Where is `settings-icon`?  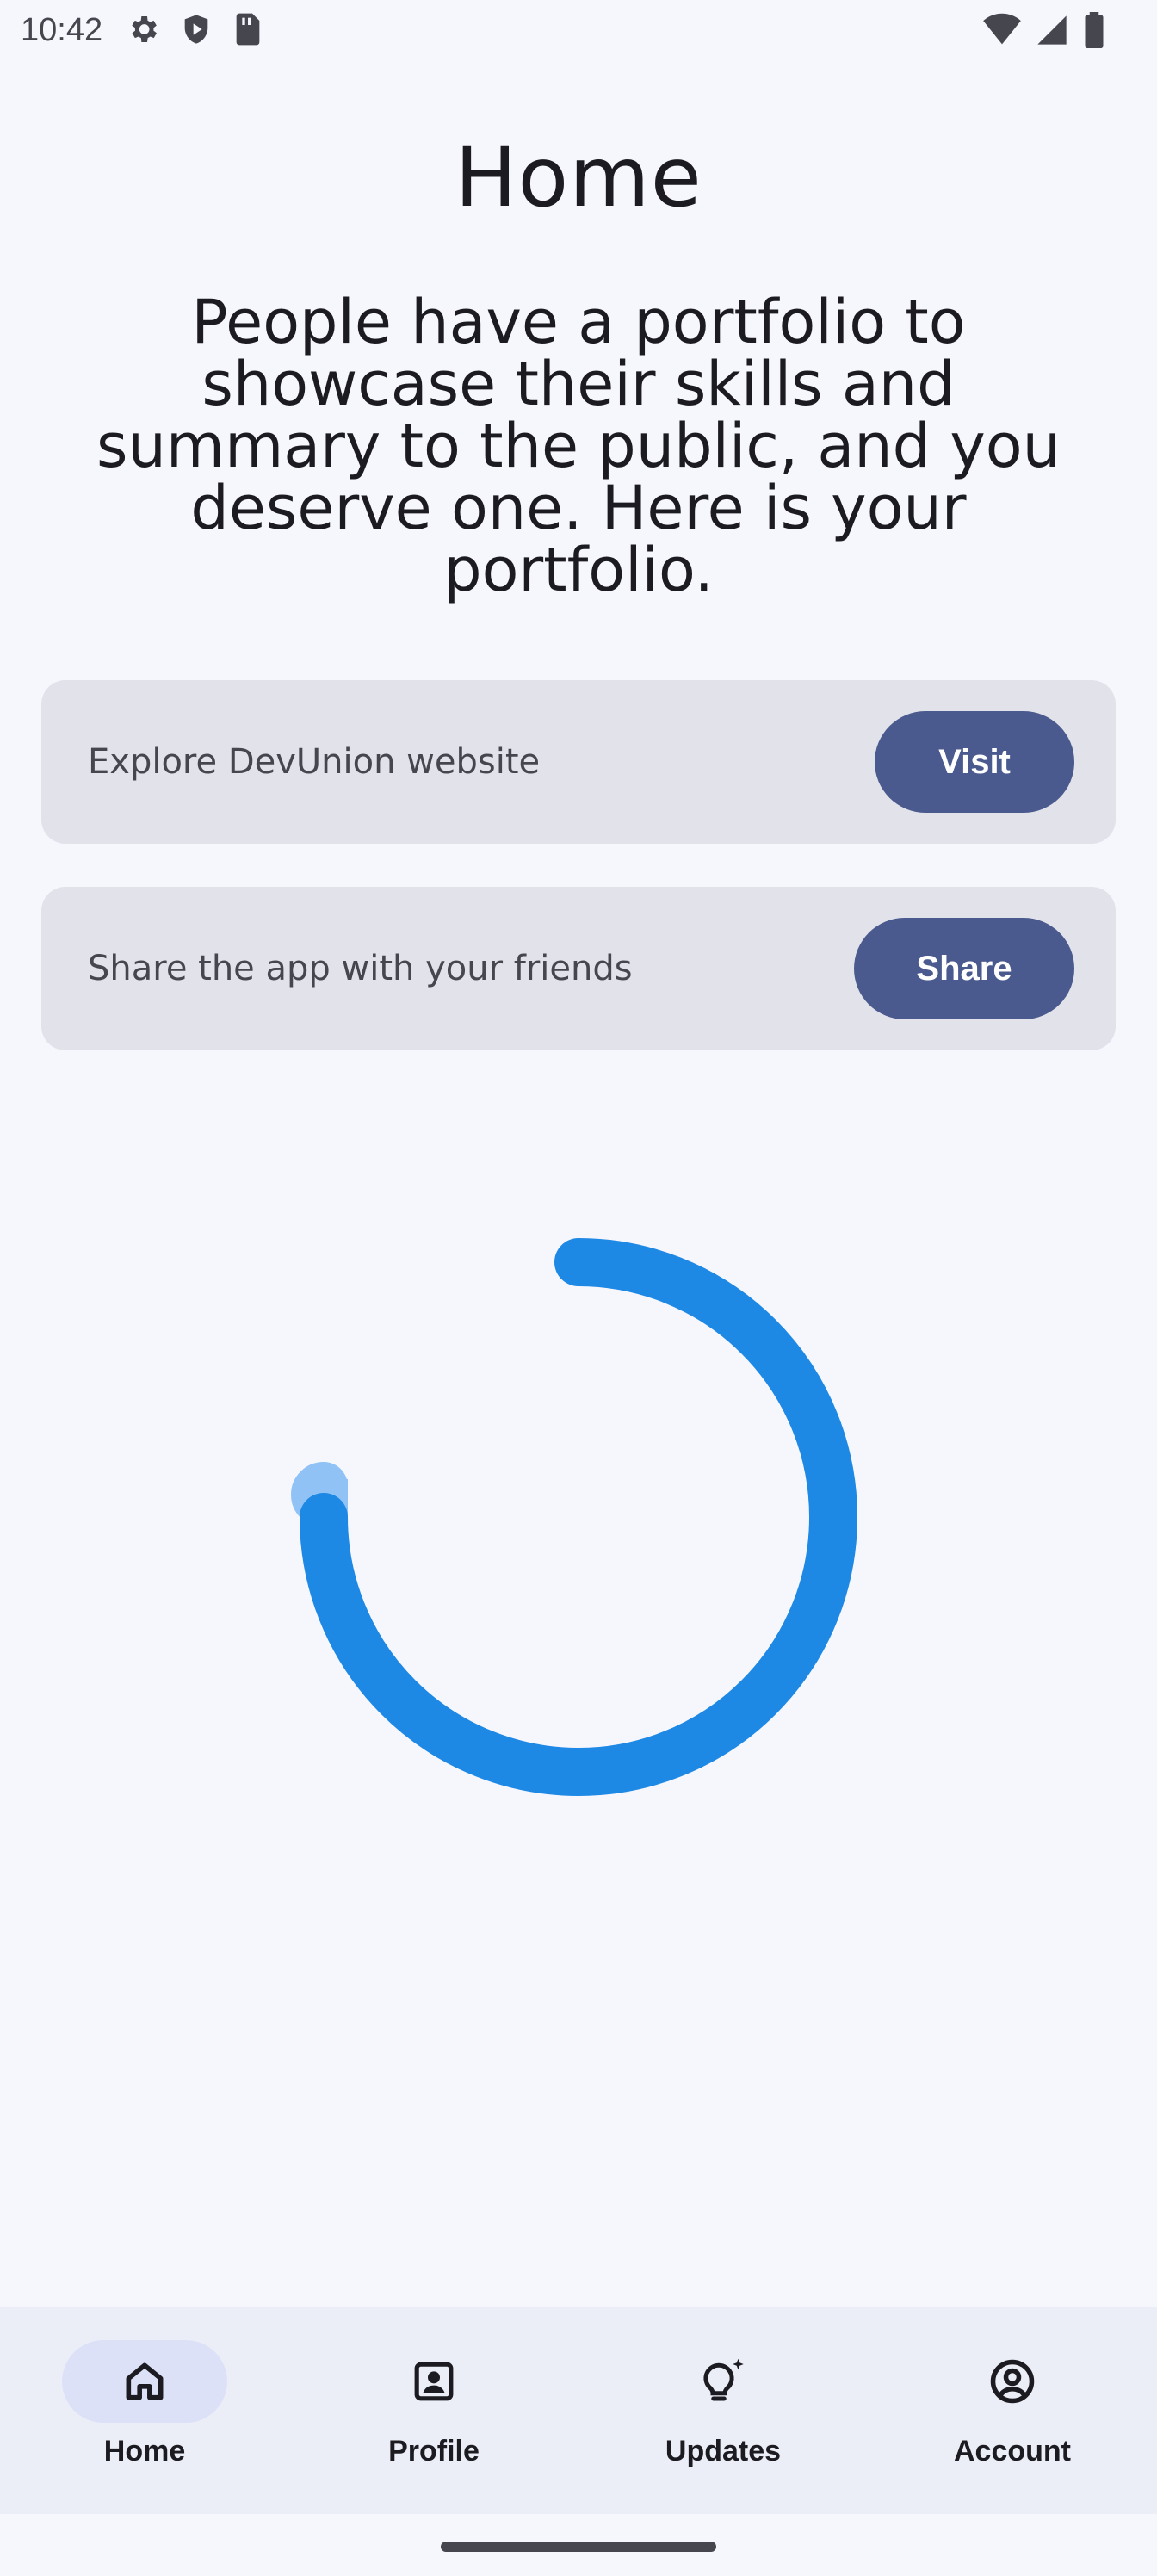
settings-icon is located at coordinates (145, 29).